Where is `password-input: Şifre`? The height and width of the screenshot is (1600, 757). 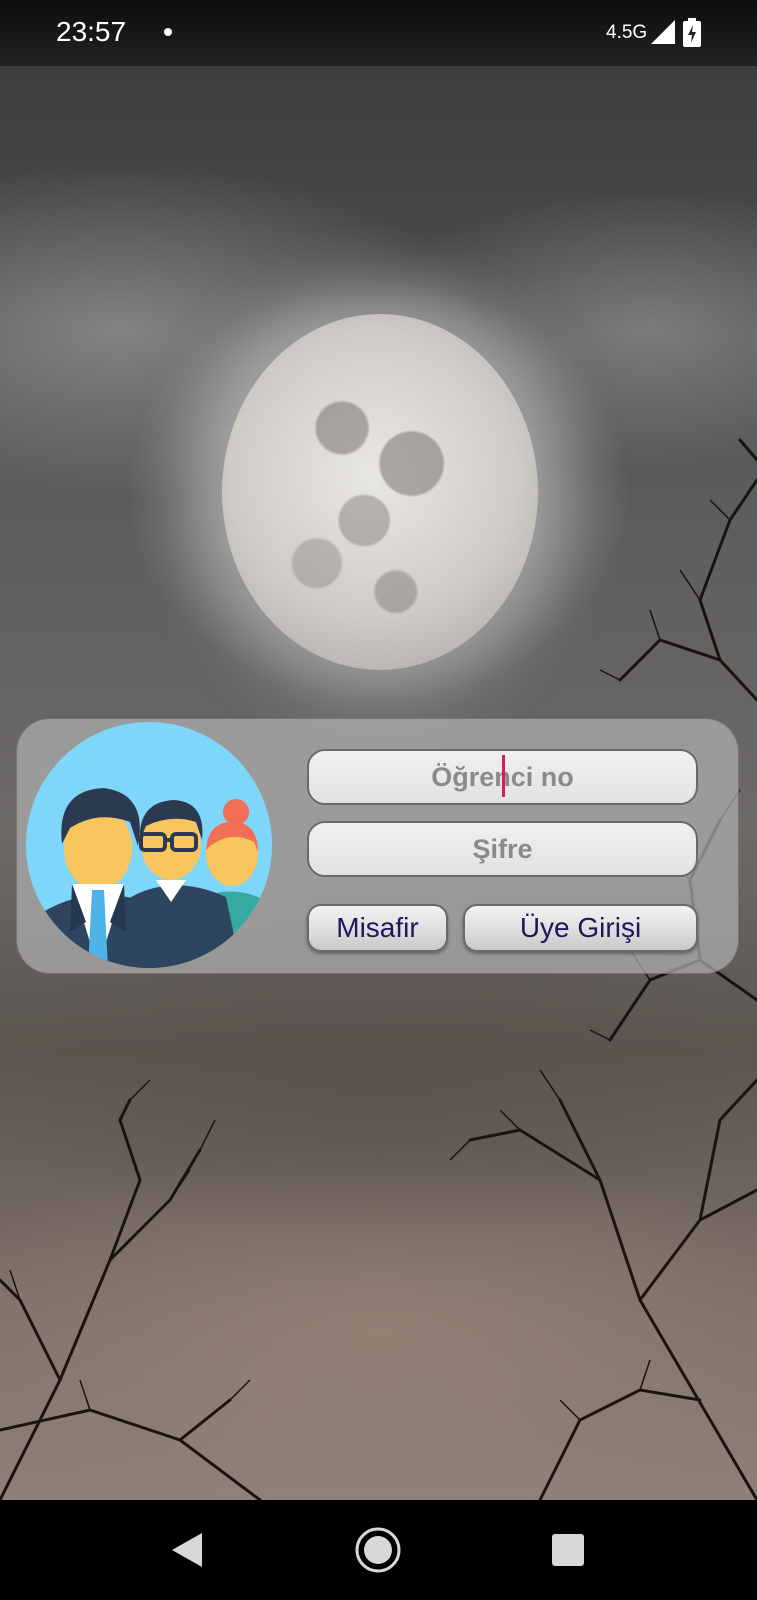
password-input: Şifre is located at coordinates (502, 849).